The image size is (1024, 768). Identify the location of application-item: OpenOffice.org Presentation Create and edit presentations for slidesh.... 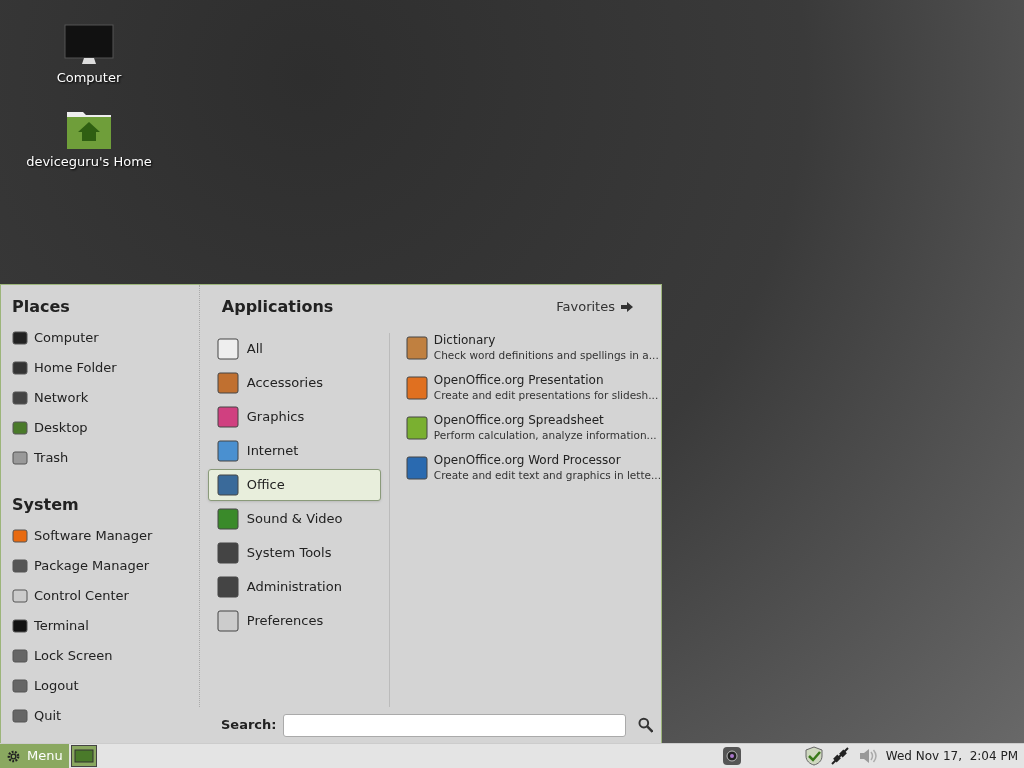
(533, 388).